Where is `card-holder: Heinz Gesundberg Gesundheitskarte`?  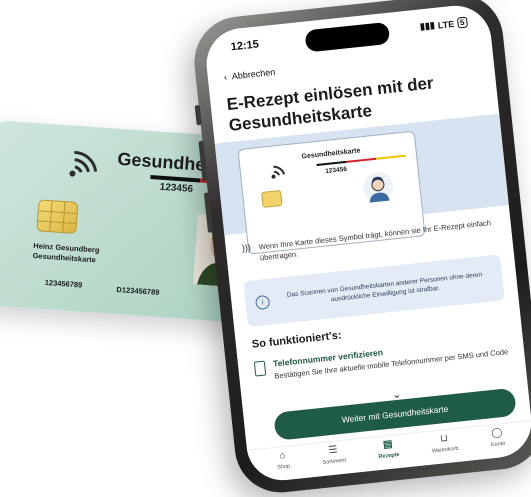
card-holder: Heinz Gesundberg Gesundheitskarte is located at coordinates (65, 253).